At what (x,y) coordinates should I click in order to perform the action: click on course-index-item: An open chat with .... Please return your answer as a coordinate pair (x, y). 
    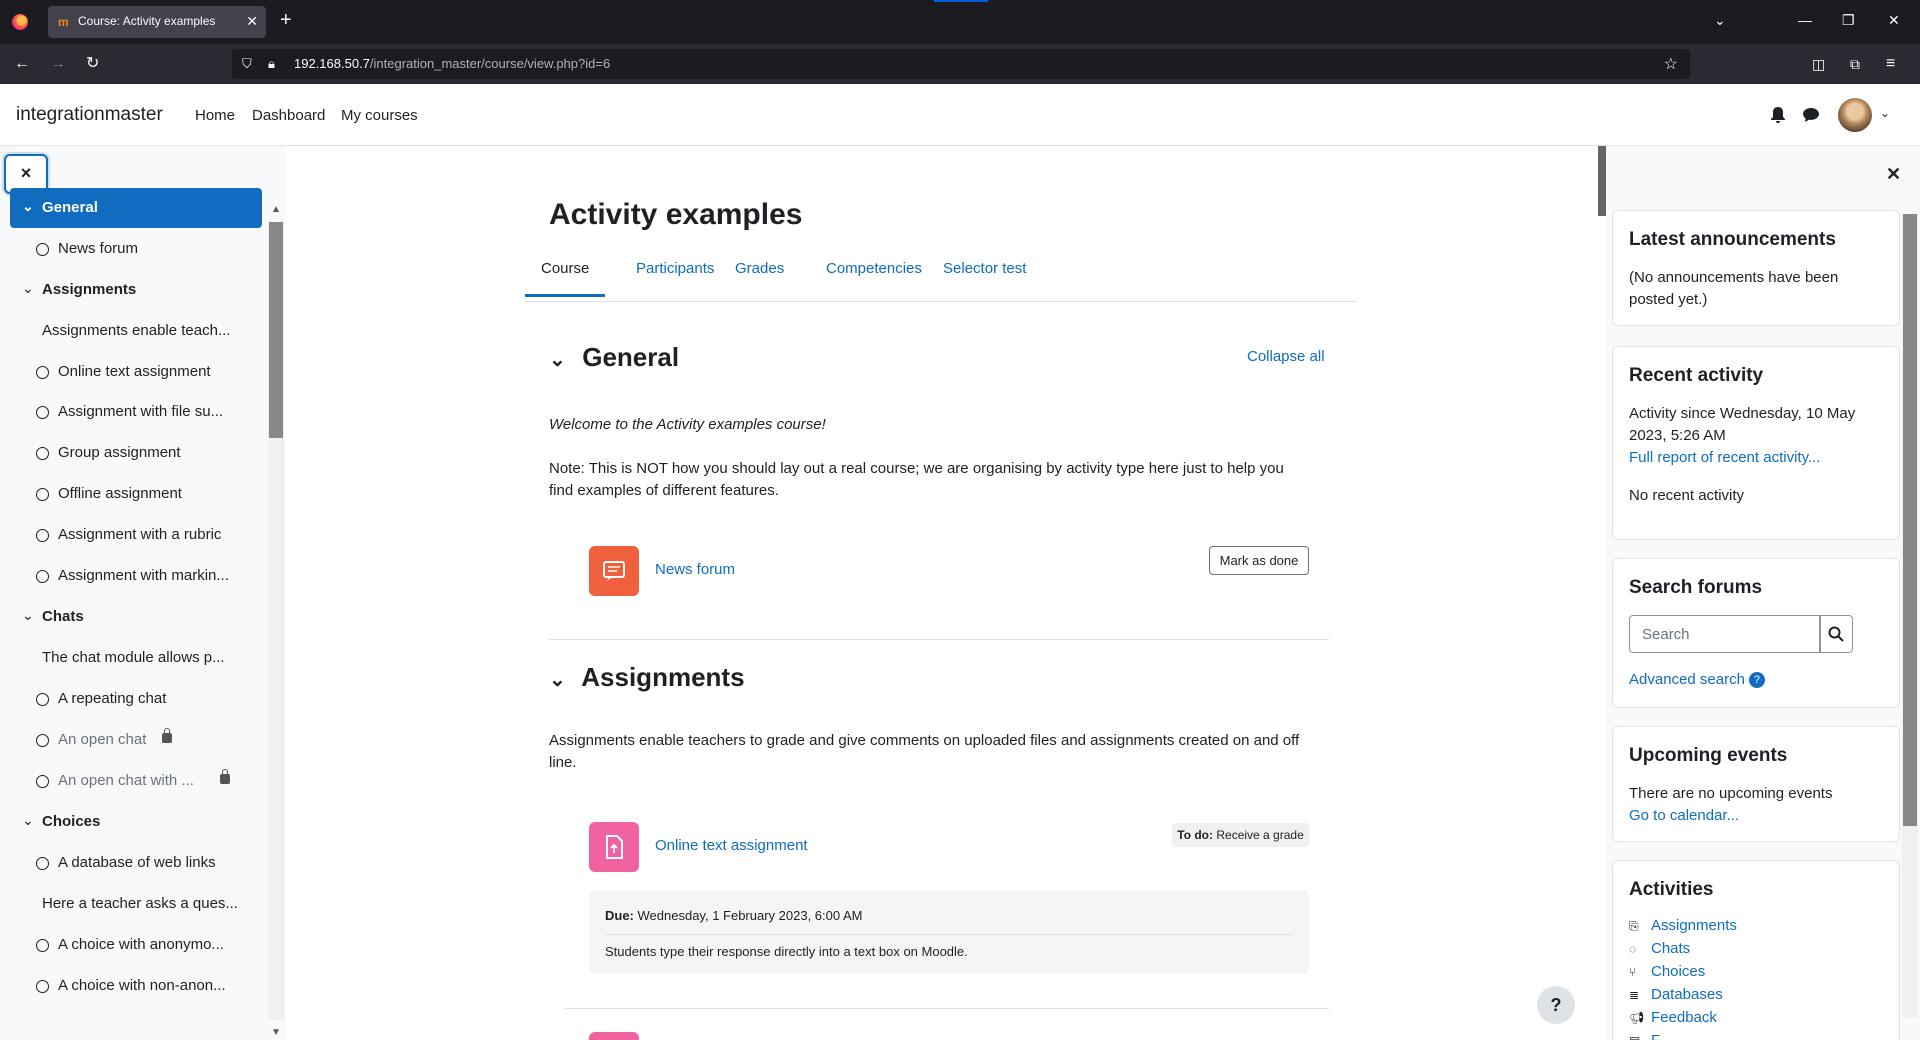
    Looking at the image, I should click on (136, 781).